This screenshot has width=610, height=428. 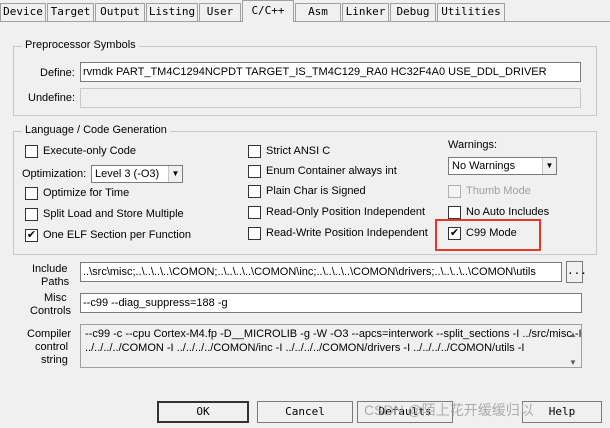 I want to click on c99-mode-checkbox: ✔, so click(x=454, y=233).